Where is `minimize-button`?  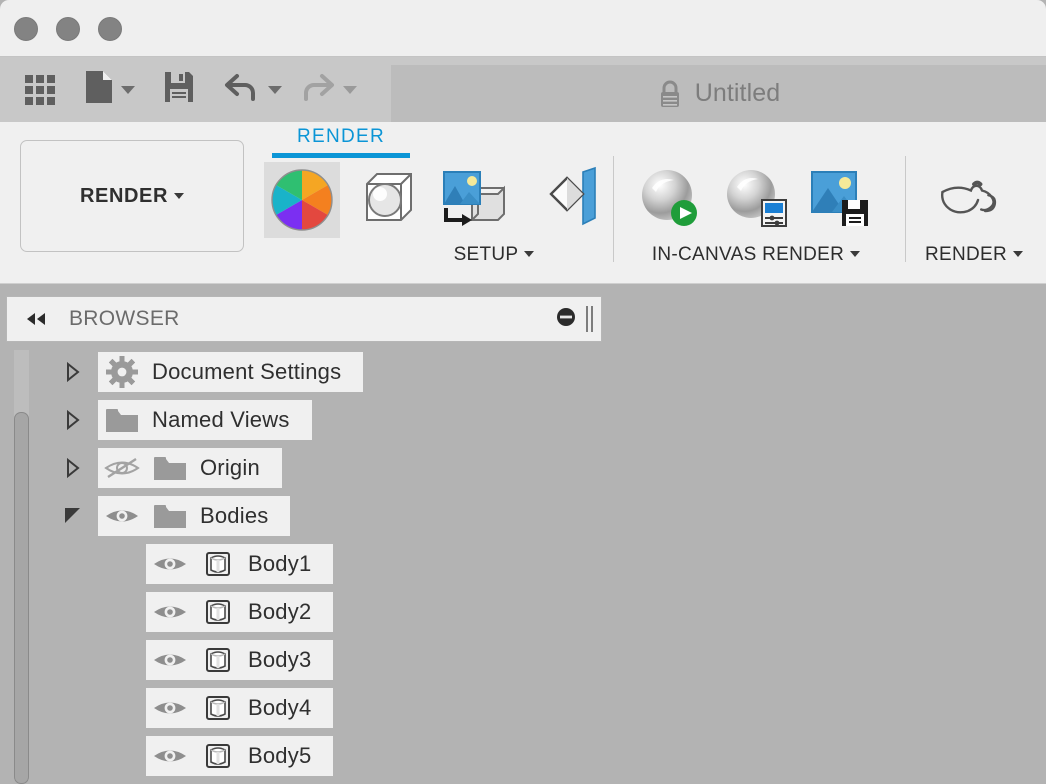 minimize-button is located at coordinates (68, 29).